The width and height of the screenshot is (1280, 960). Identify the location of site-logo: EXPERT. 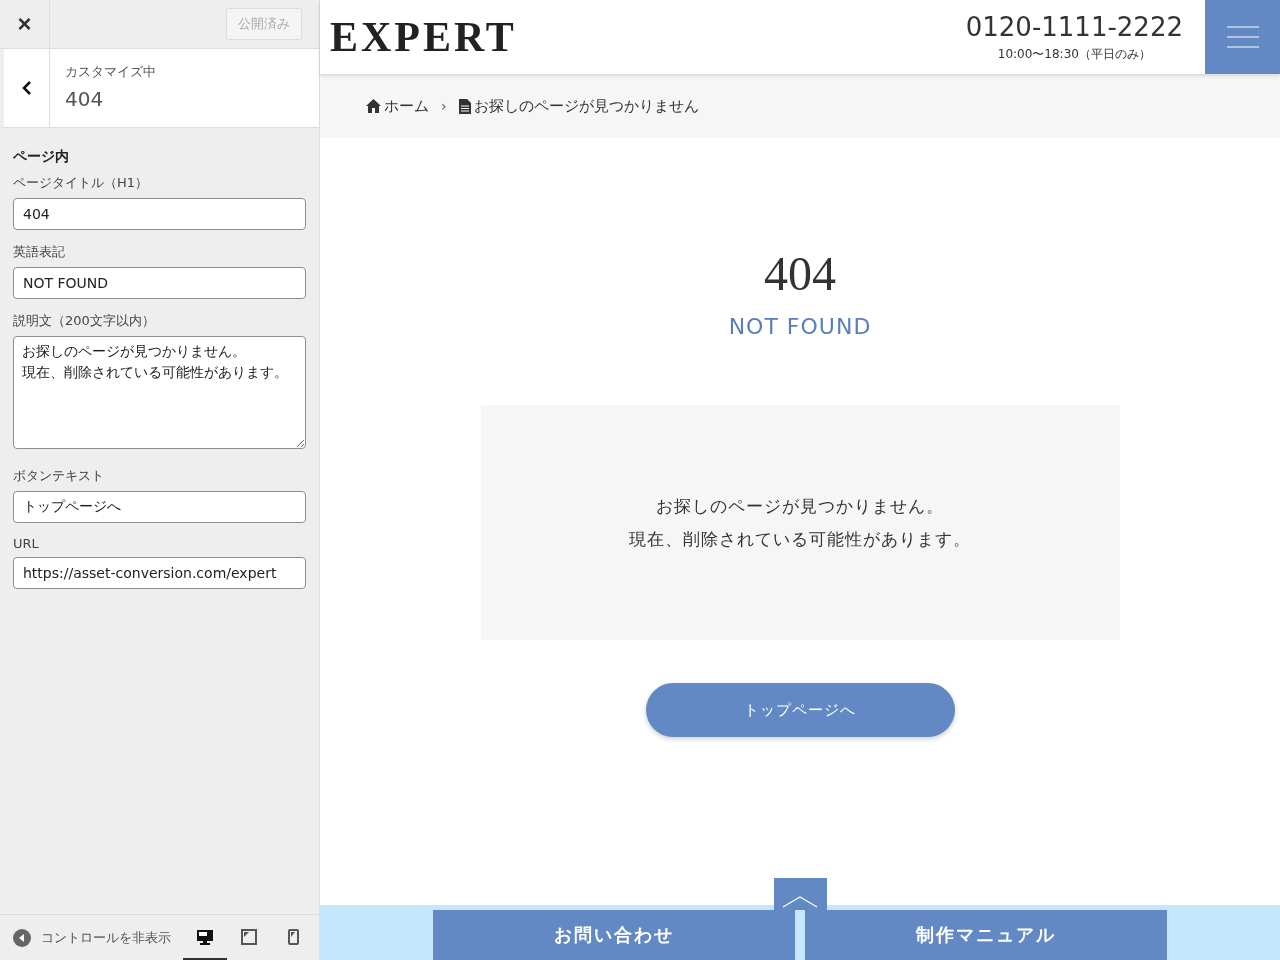
(648, 37).